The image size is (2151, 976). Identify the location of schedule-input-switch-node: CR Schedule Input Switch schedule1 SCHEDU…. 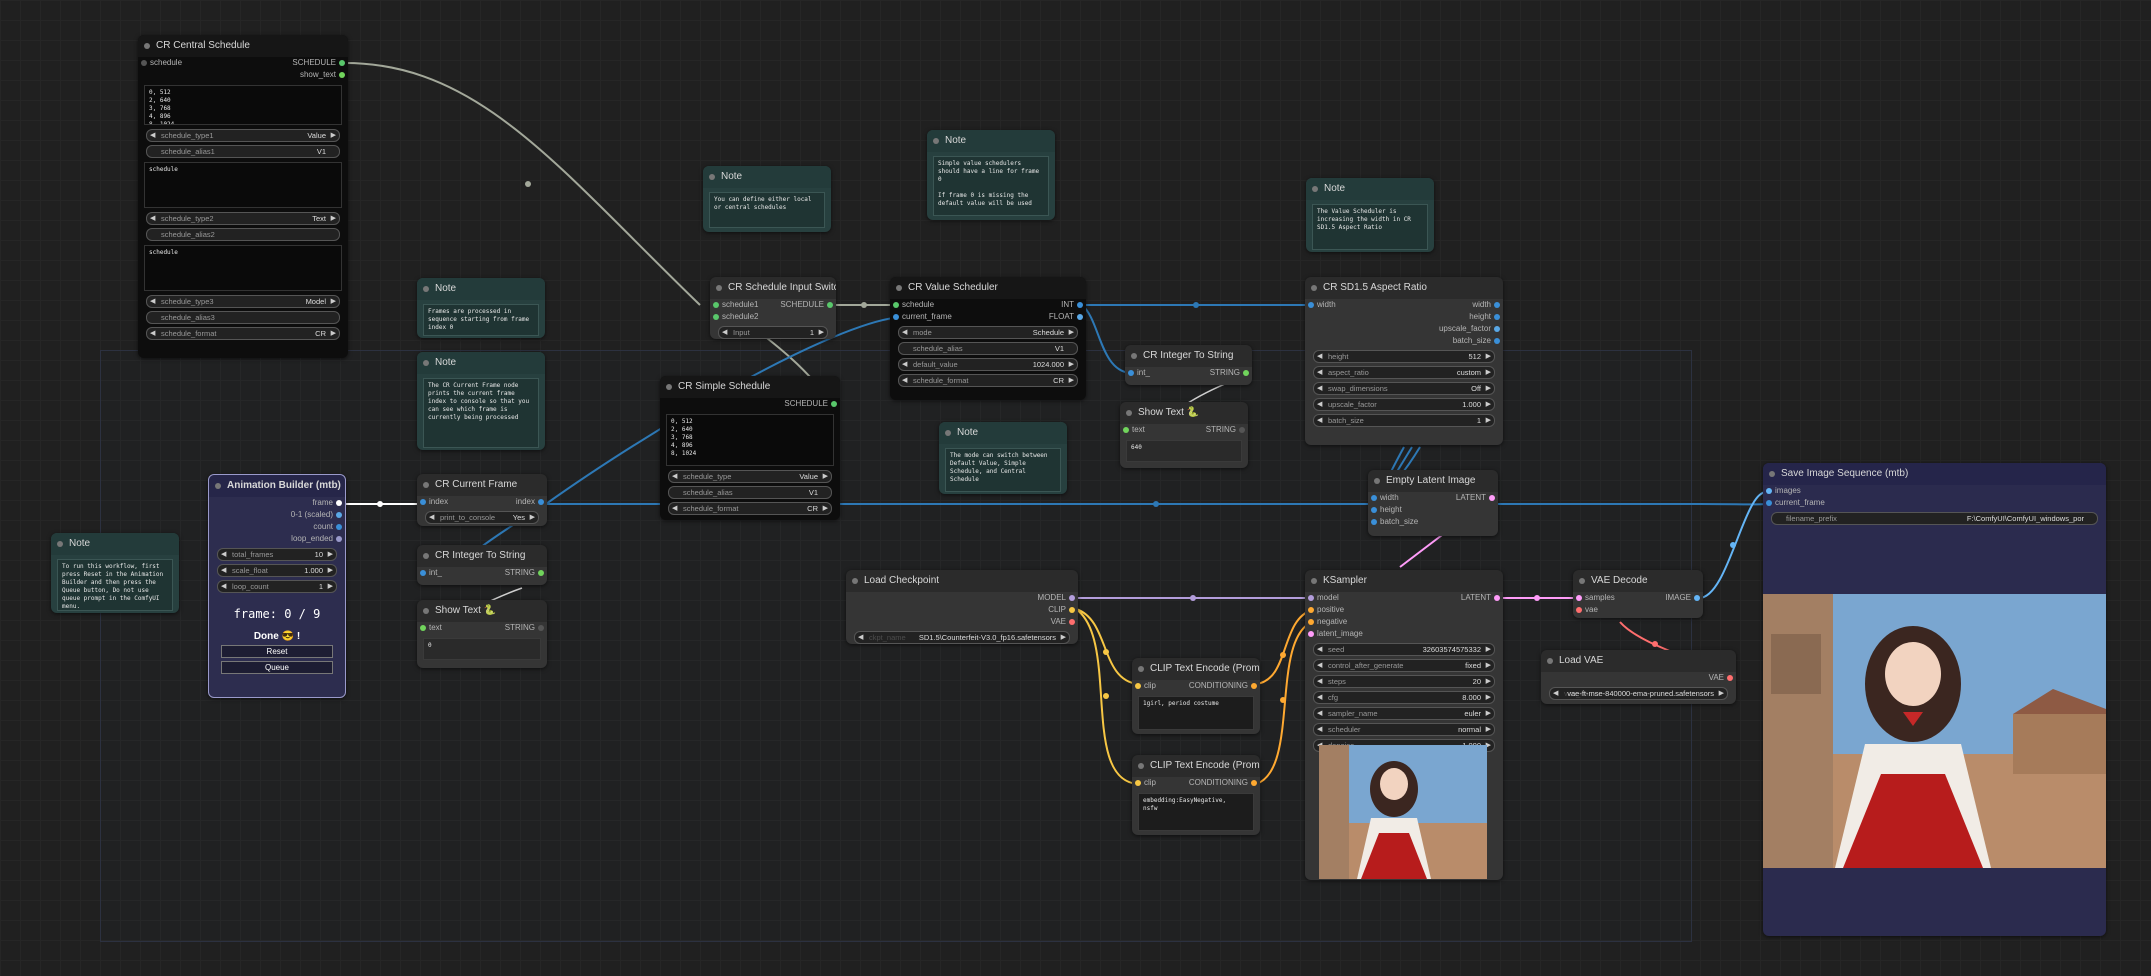
(773, 308).